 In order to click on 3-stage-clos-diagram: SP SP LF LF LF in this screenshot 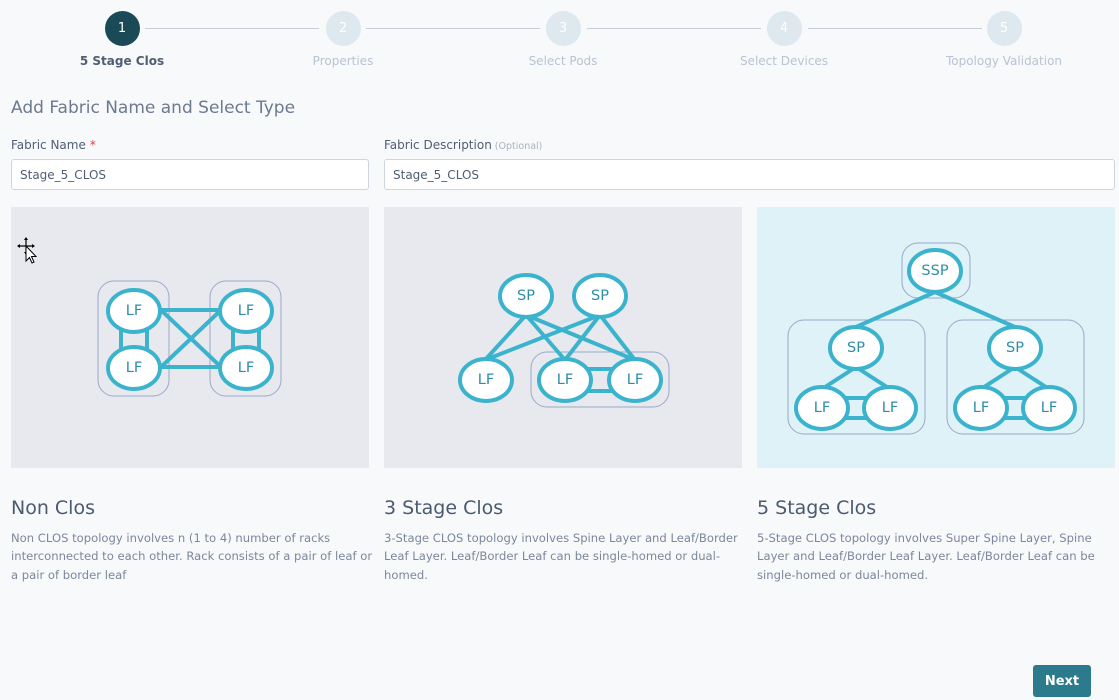, I will do `click(564, 340)`.